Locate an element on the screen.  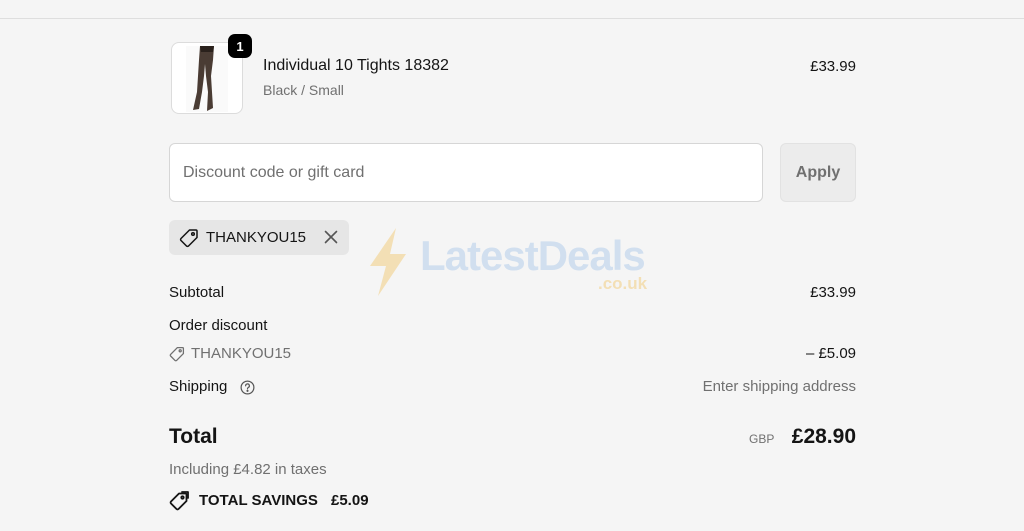
total-savings-value: £5.09 is located at coordinates (350, 500).